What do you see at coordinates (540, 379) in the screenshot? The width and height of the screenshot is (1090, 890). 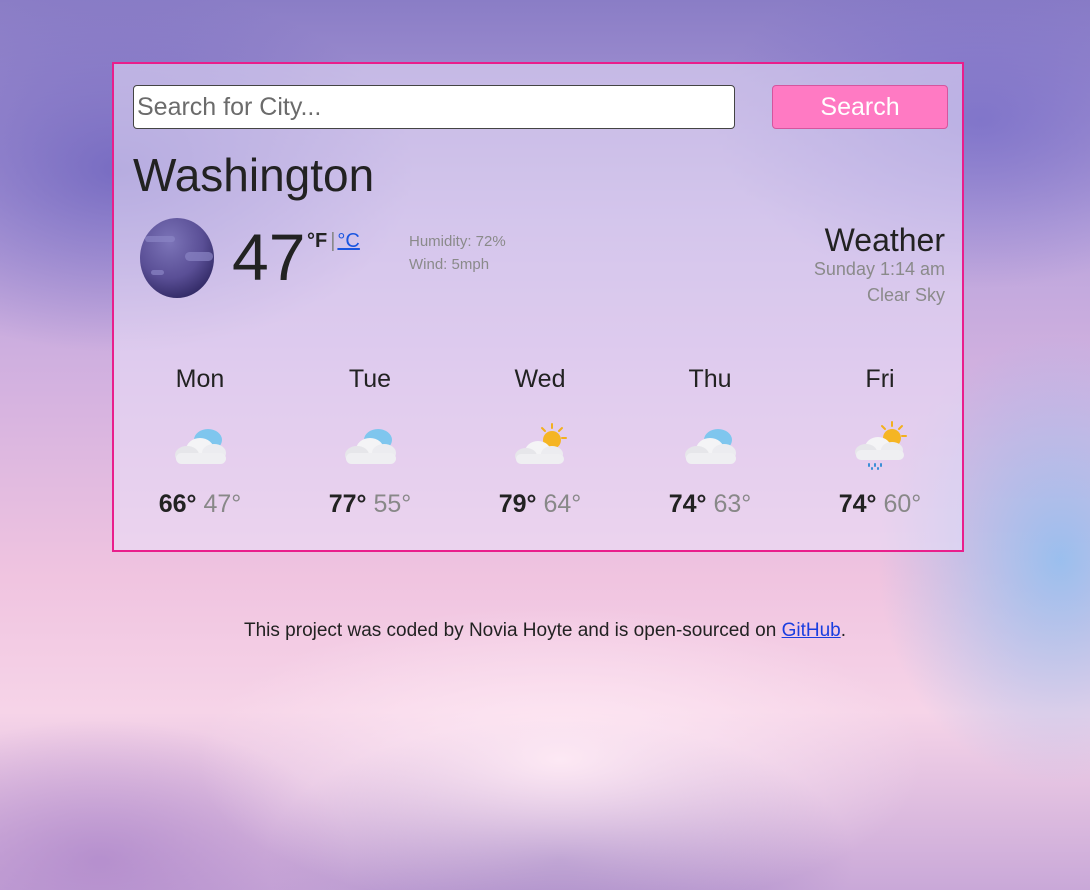 I see `forecast-day-name: Wed` at bounding box center [540, 379].